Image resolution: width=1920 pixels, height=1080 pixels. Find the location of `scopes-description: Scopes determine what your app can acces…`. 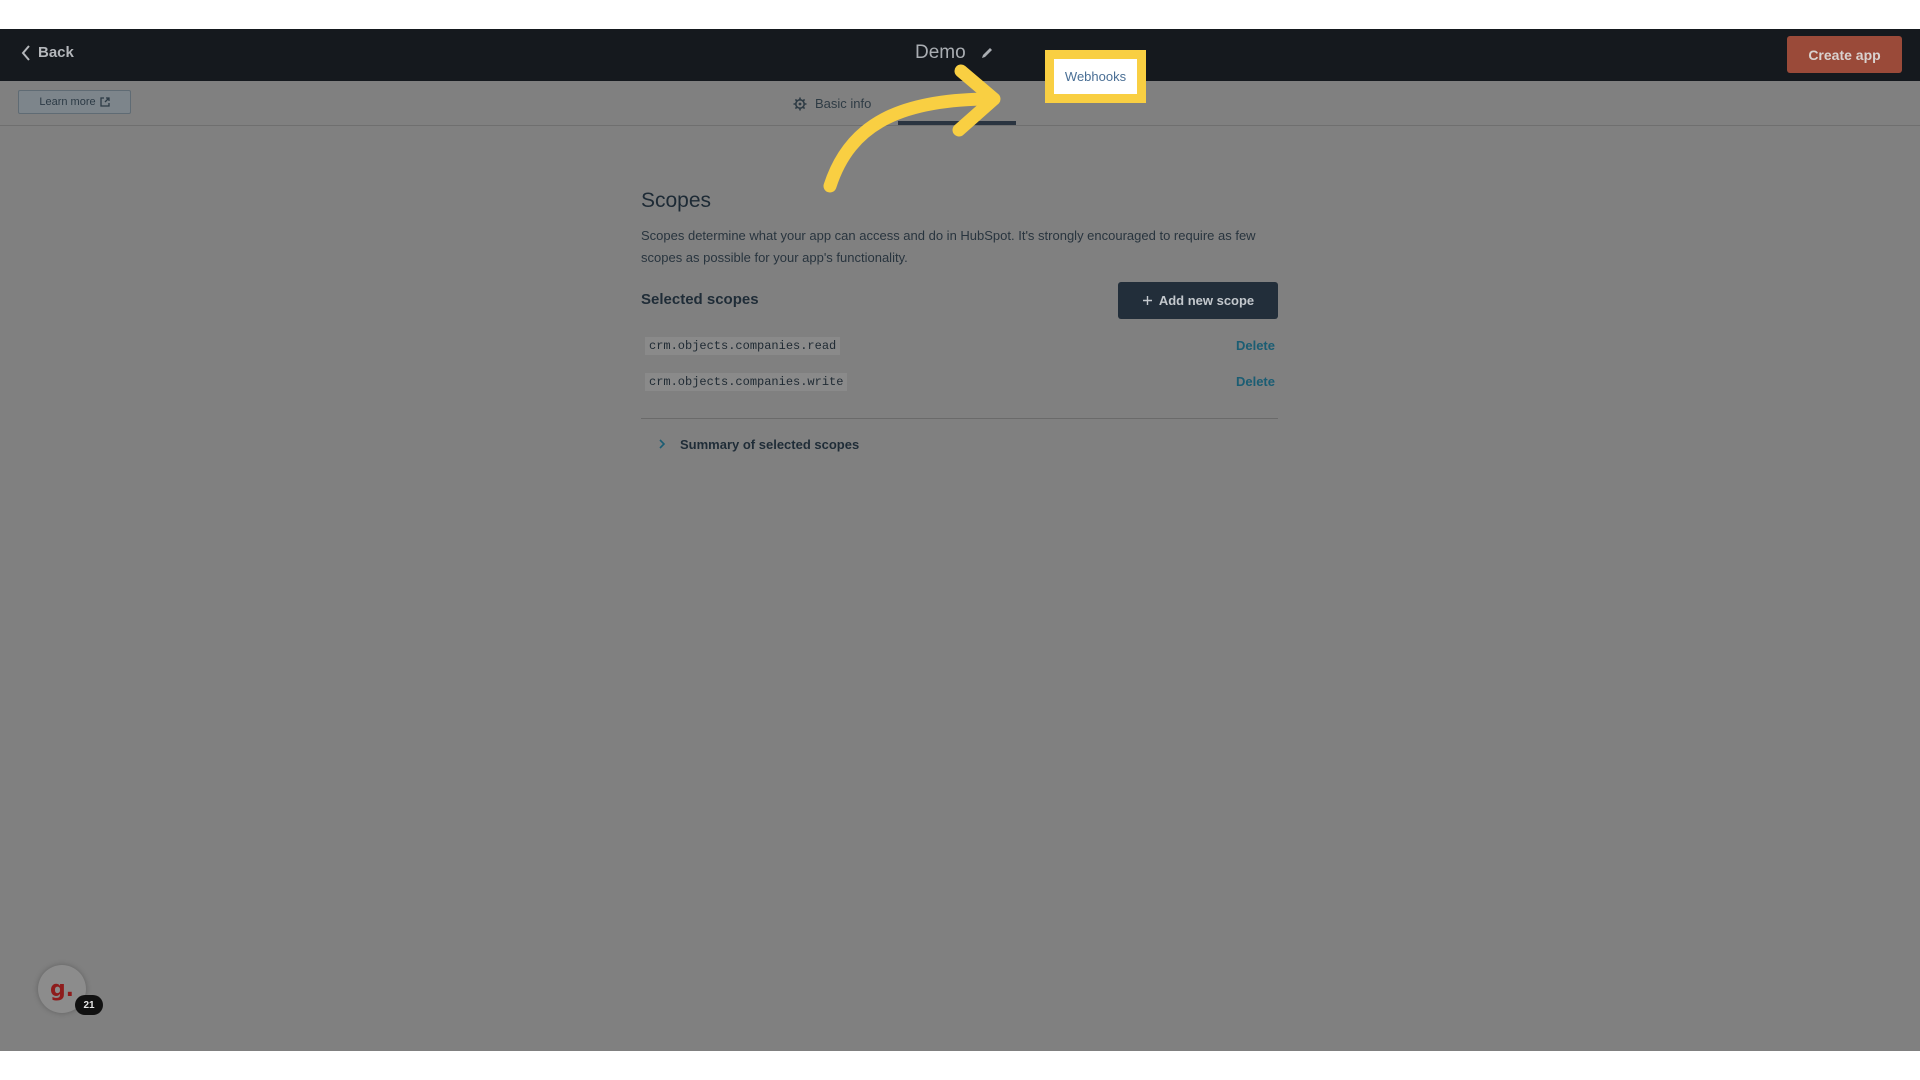

scopes-description: Scopes determine what your app can acces… is located at coordinates (948, 246).